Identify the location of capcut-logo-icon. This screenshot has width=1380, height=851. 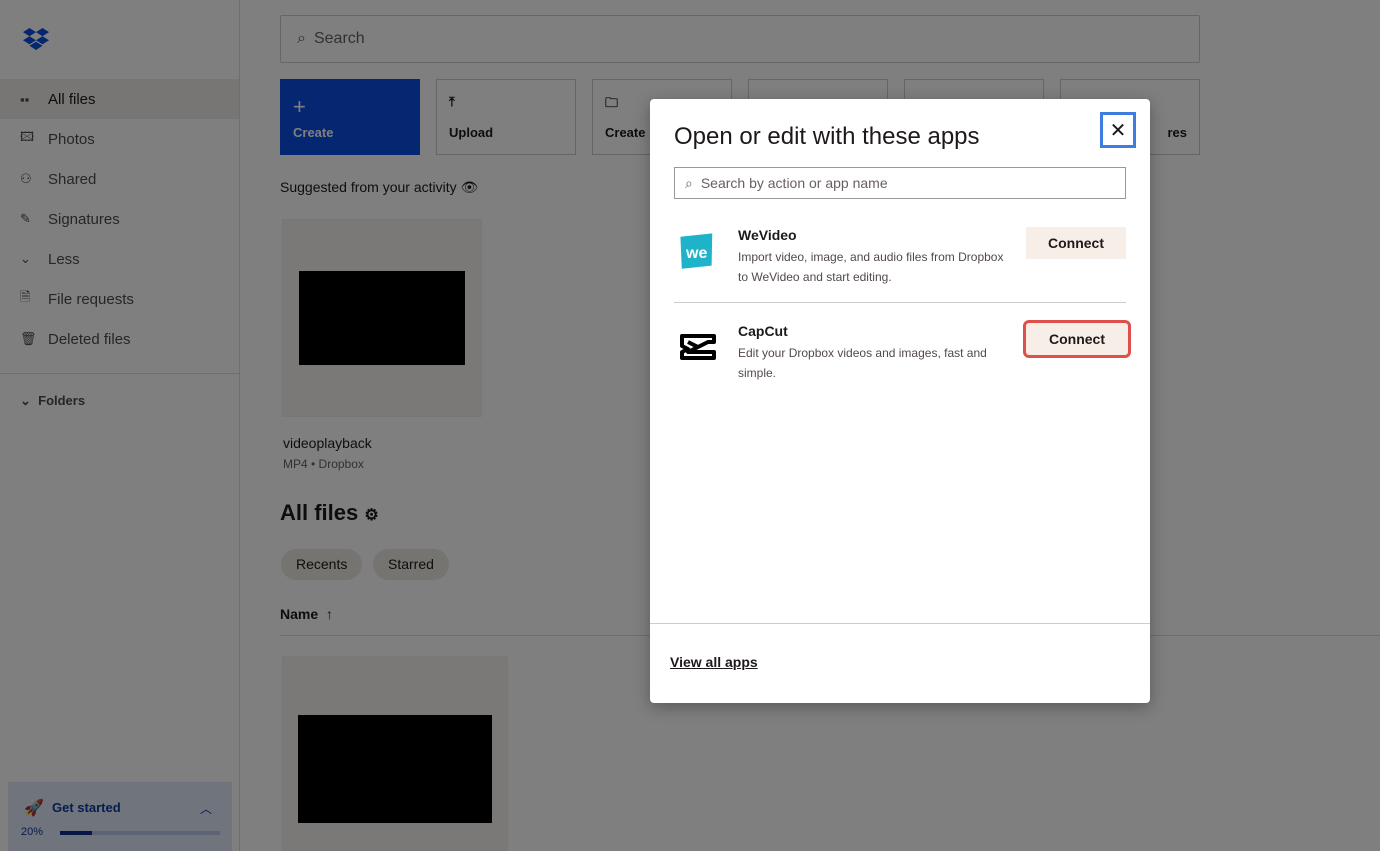
(698, 347).